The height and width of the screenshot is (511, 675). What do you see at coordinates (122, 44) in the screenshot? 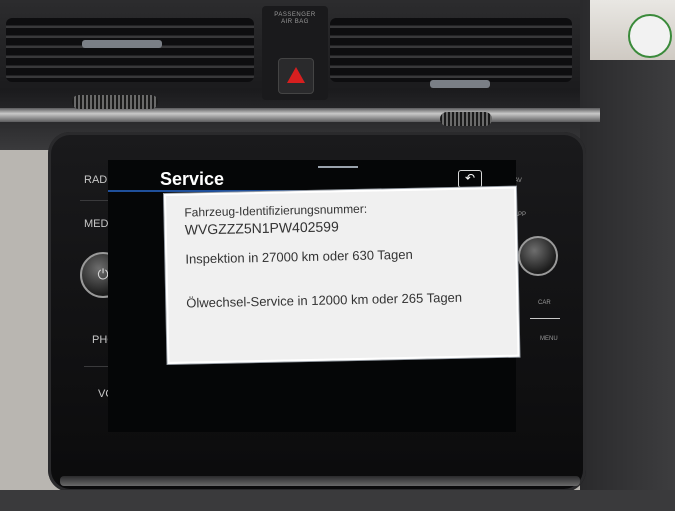
I see `left-vent-slider` at bounding box center [122, 44].